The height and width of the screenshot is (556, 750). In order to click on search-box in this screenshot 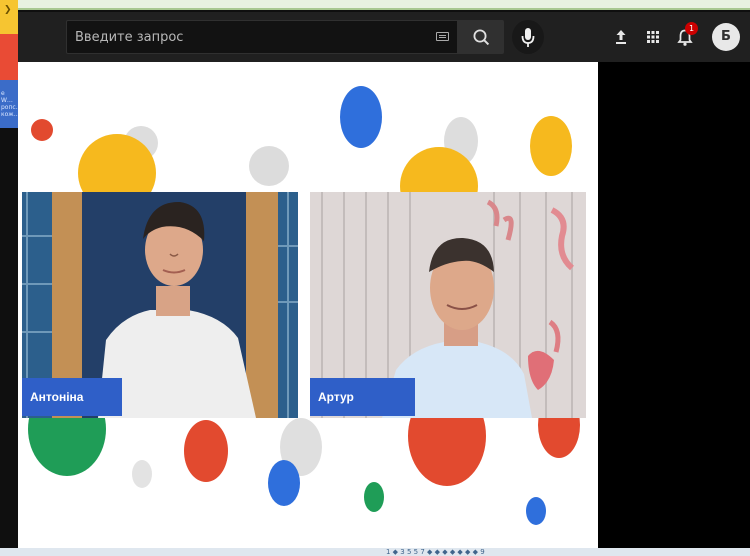, I will do `click(262, 37)`.